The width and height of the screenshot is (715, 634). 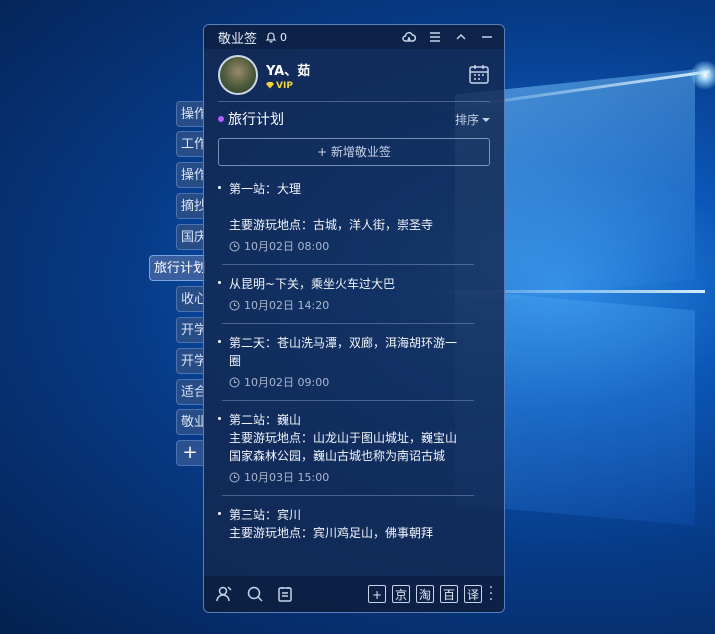 What do you see at coordinates (487, 37) in the screenshot?
I see `minimize-icon` at bounding box center [487, 37].